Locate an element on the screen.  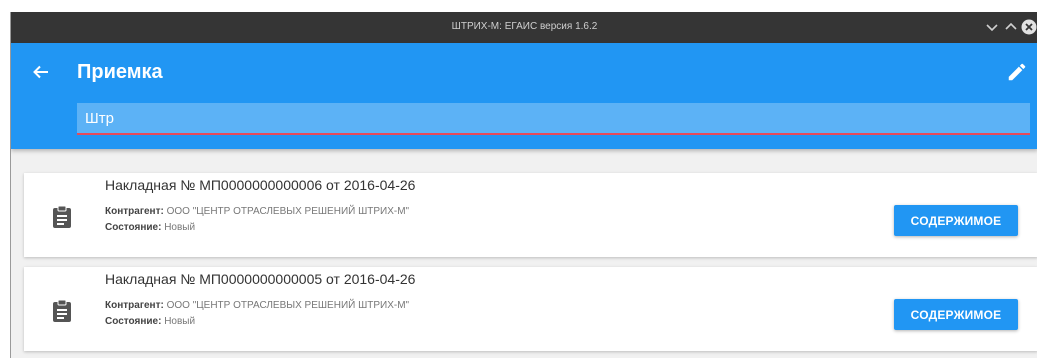
close-icon is located at coordinates (1029, 27).